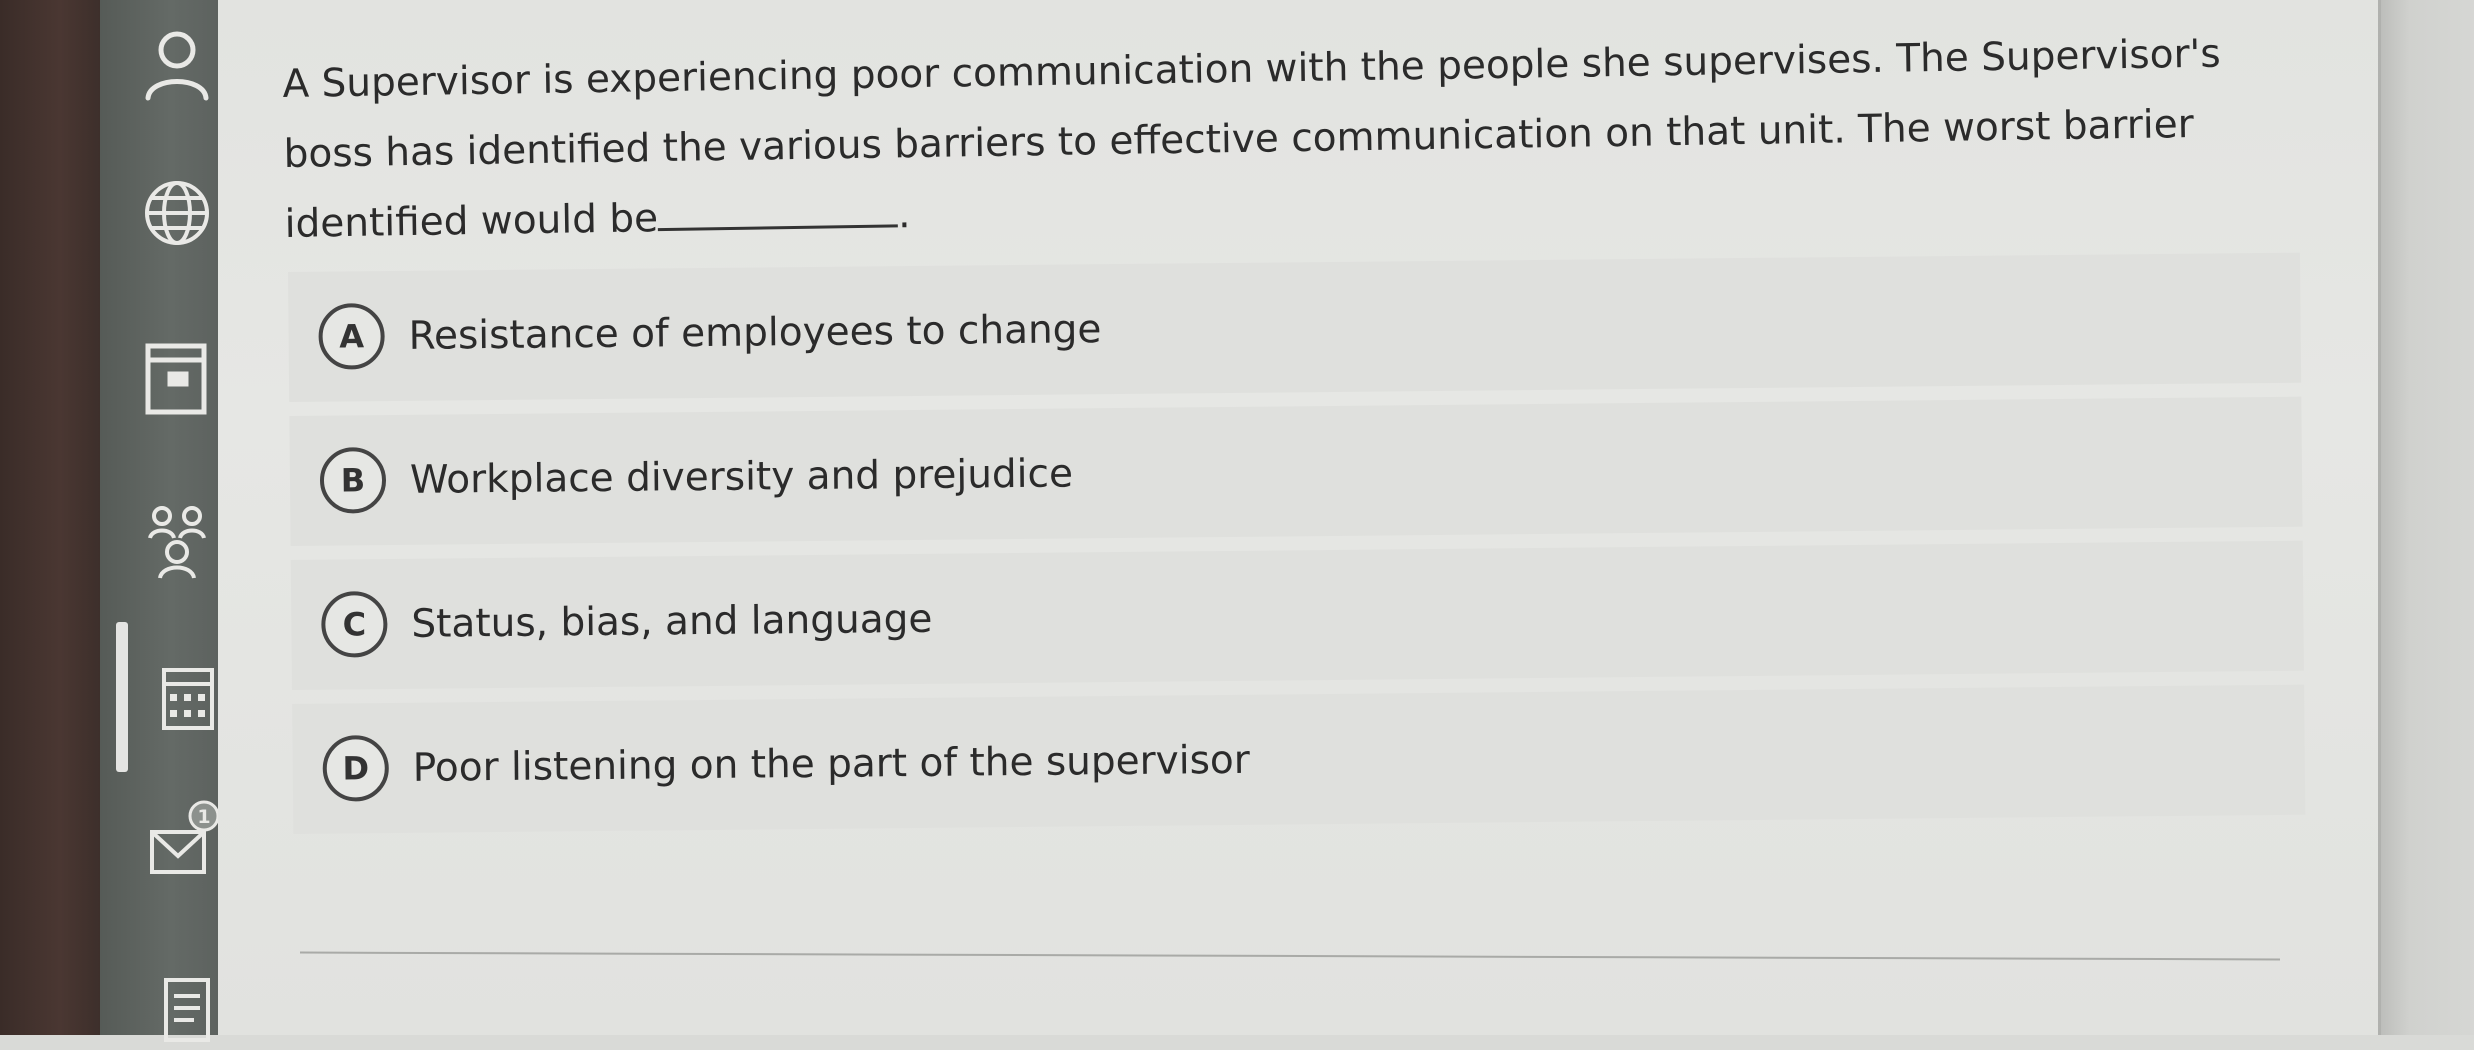 This screenshot has height=1050, width=2474. Describe the element at coordinates (741, 476) in the screenshot. I see `option-b-text: Workplace diversity and prejudice` at that location.